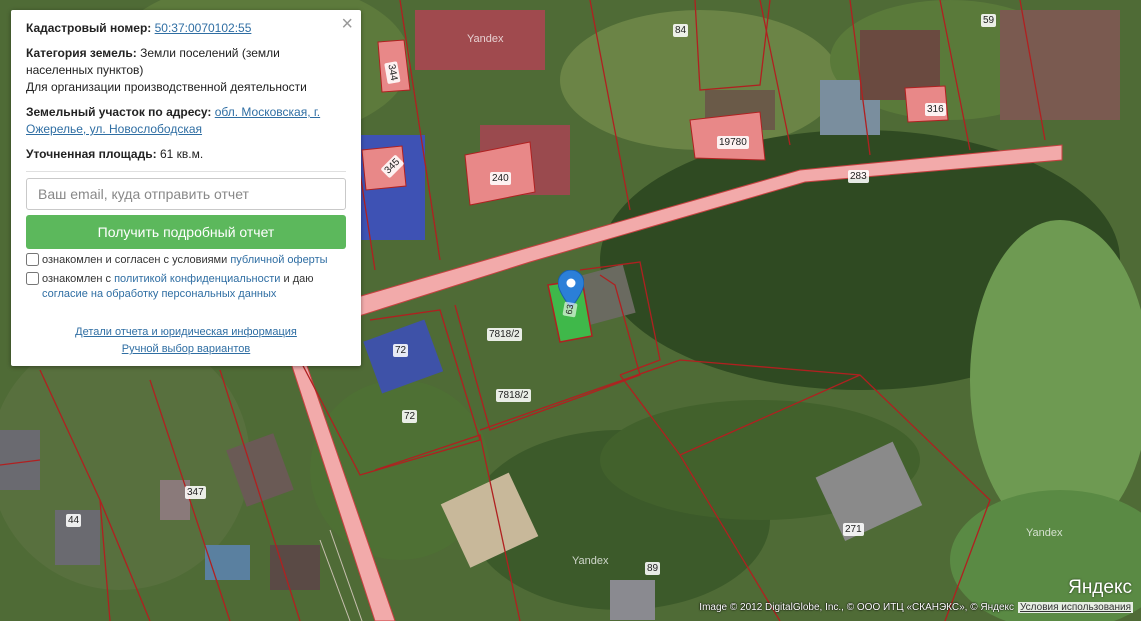  I want to click on public-offer-link: публичной оферты, so click(278, 260).